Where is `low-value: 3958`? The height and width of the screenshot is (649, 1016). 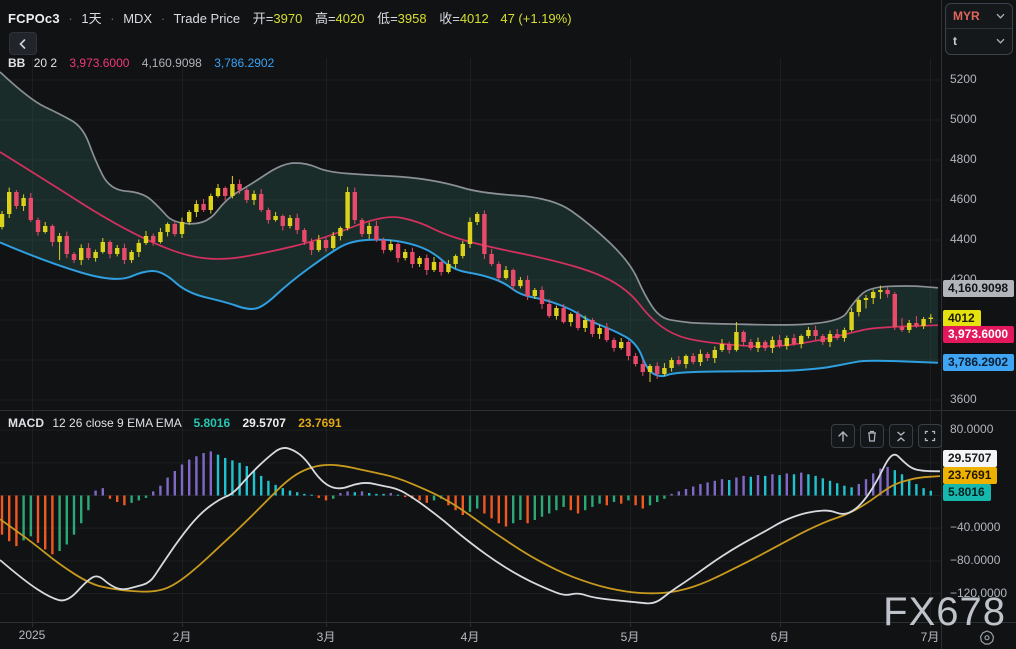 low-value: 3958 is located at coordinates (412, 18).